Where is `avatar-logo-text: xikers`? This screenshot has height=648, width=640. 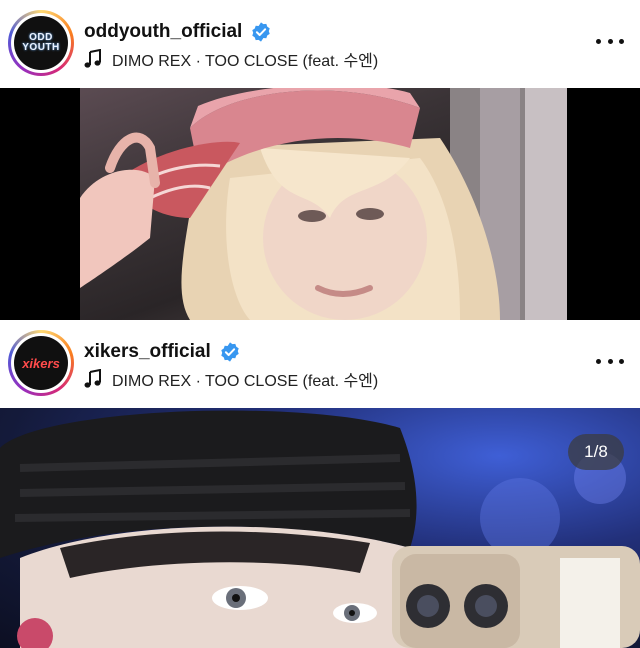
avatar-logo-text: xikers is located at coordinates (41, 363).